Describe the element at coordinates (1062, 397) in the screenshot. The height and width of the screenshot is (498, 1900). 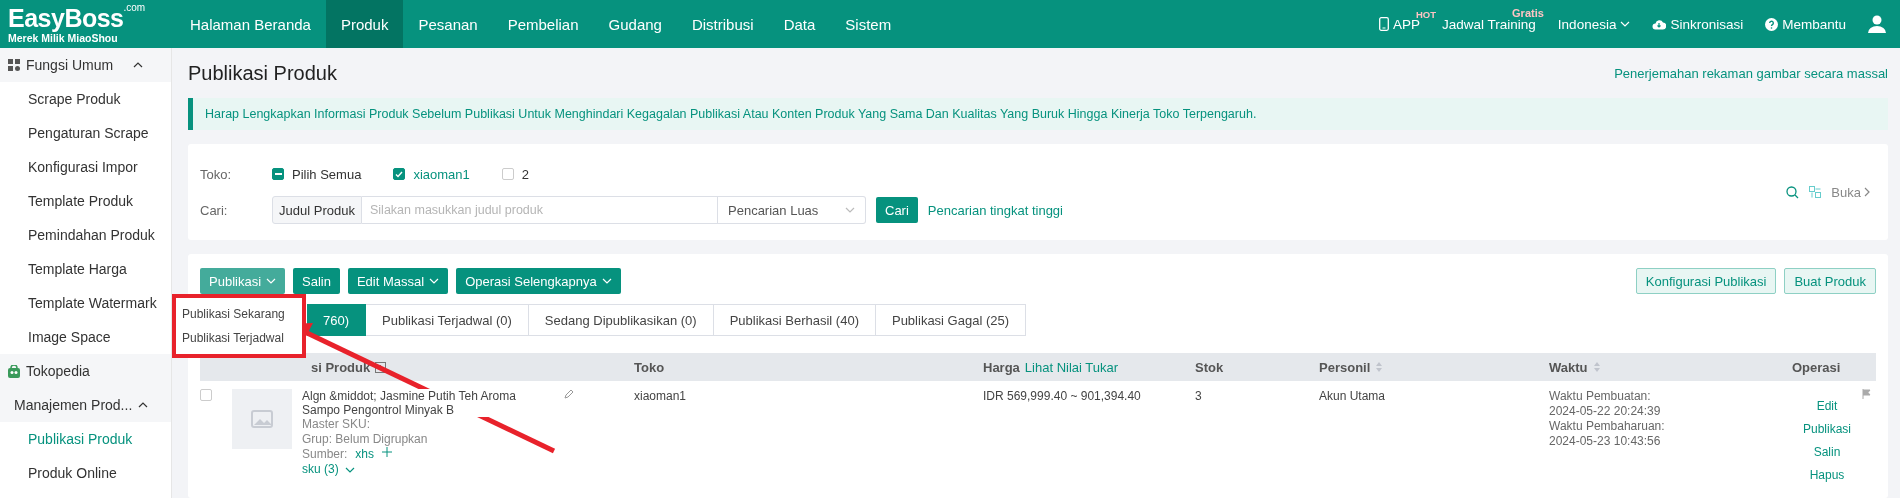
I see `table-cell-text: IDR 569,999.40 ~ 901,394.40` at that location.